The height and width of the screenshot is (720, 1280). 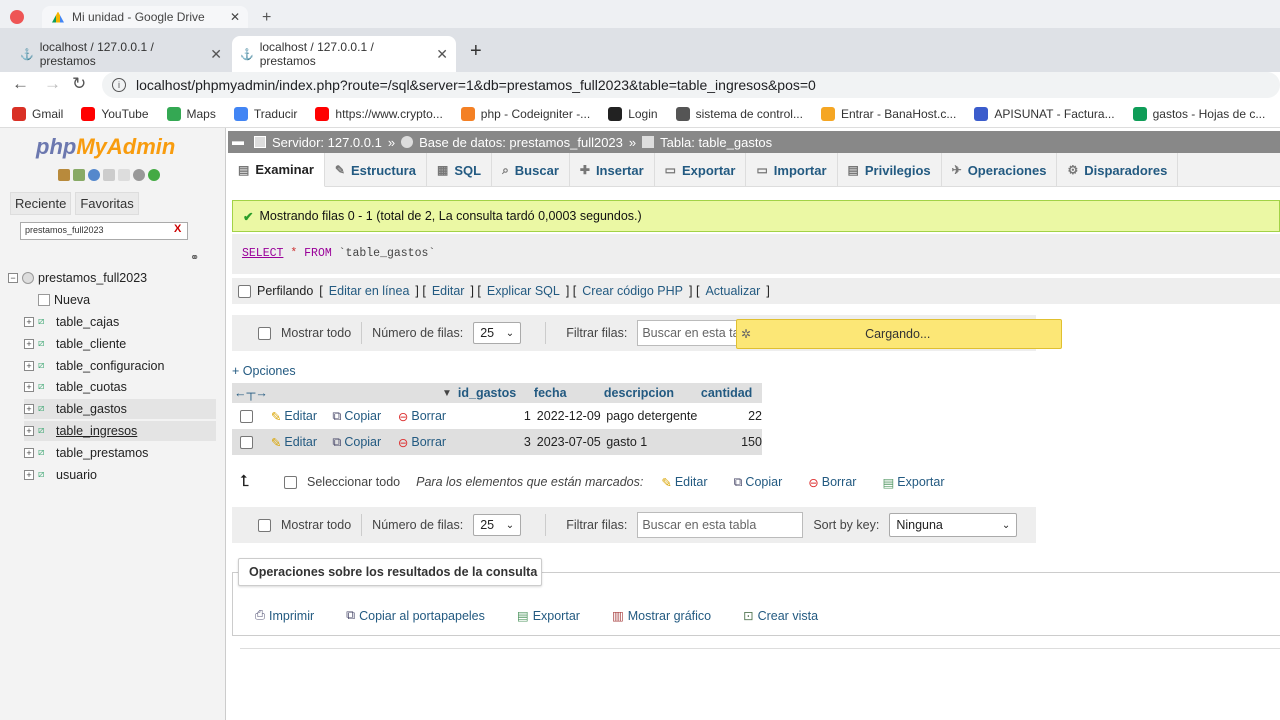 I want to click on menu-tab-sql: ▦ SQL, so click(x=460, y=170).